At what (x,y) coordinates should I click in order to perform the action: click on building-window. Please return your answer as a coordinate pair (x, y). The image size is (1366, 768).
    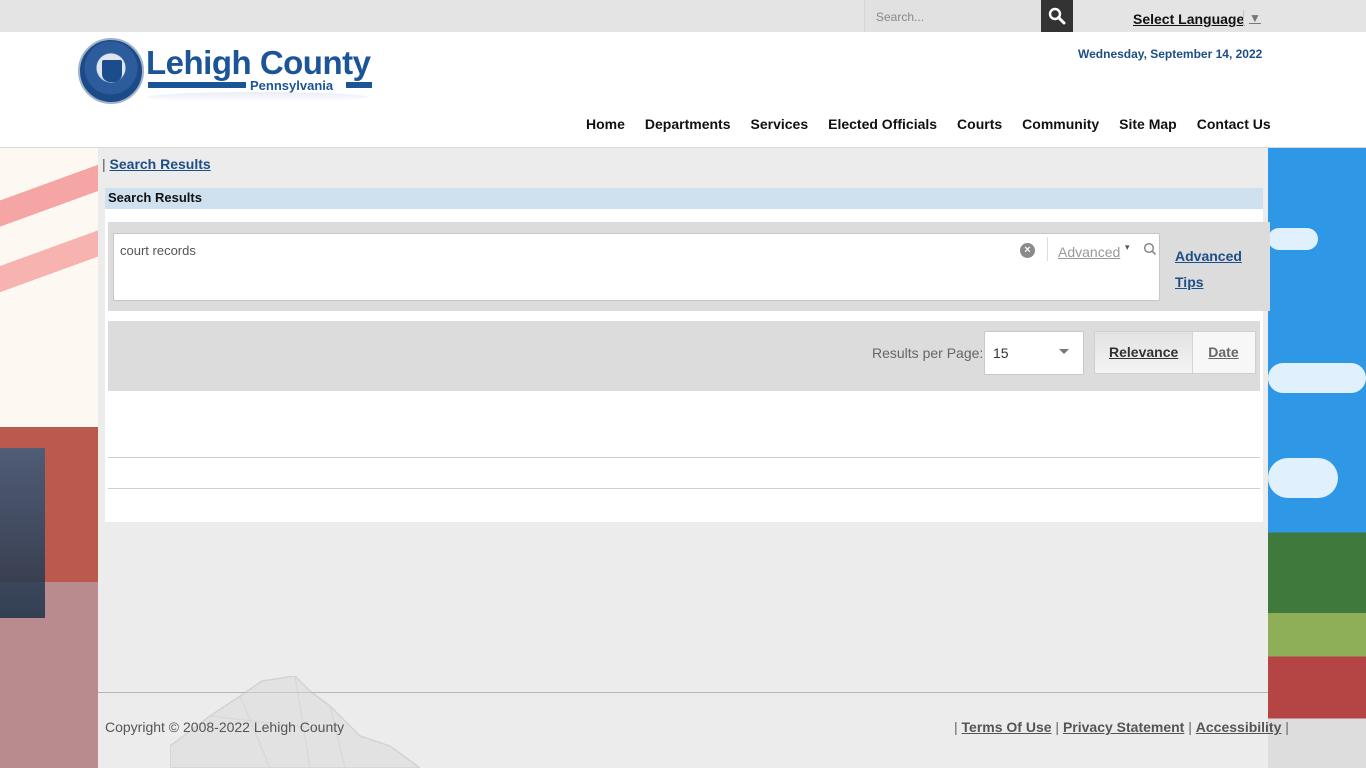
    Looking at the image, I should click on (22, 533).